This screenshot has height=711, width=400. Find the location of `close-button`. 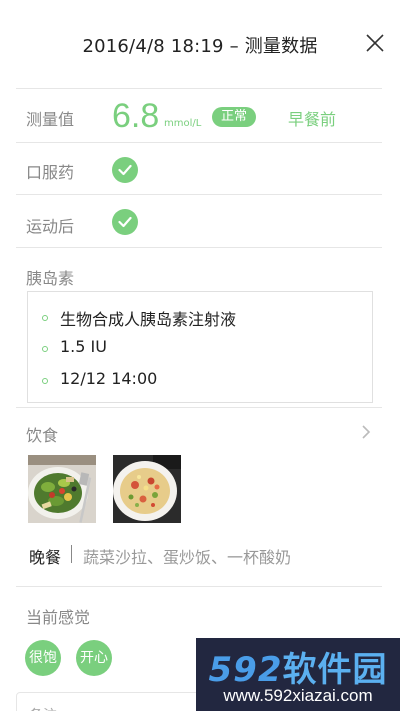

close-button is located at coordinates (375, 43).